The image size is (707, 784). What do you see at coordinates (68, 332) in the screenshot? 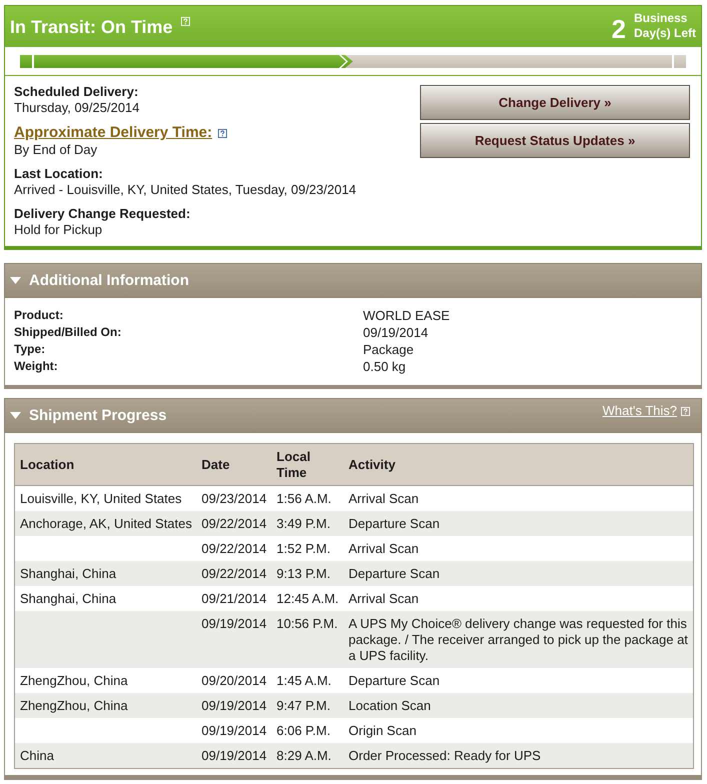
I see `info-label: Shipped/Billed On:` at bounding box center [68, 332].